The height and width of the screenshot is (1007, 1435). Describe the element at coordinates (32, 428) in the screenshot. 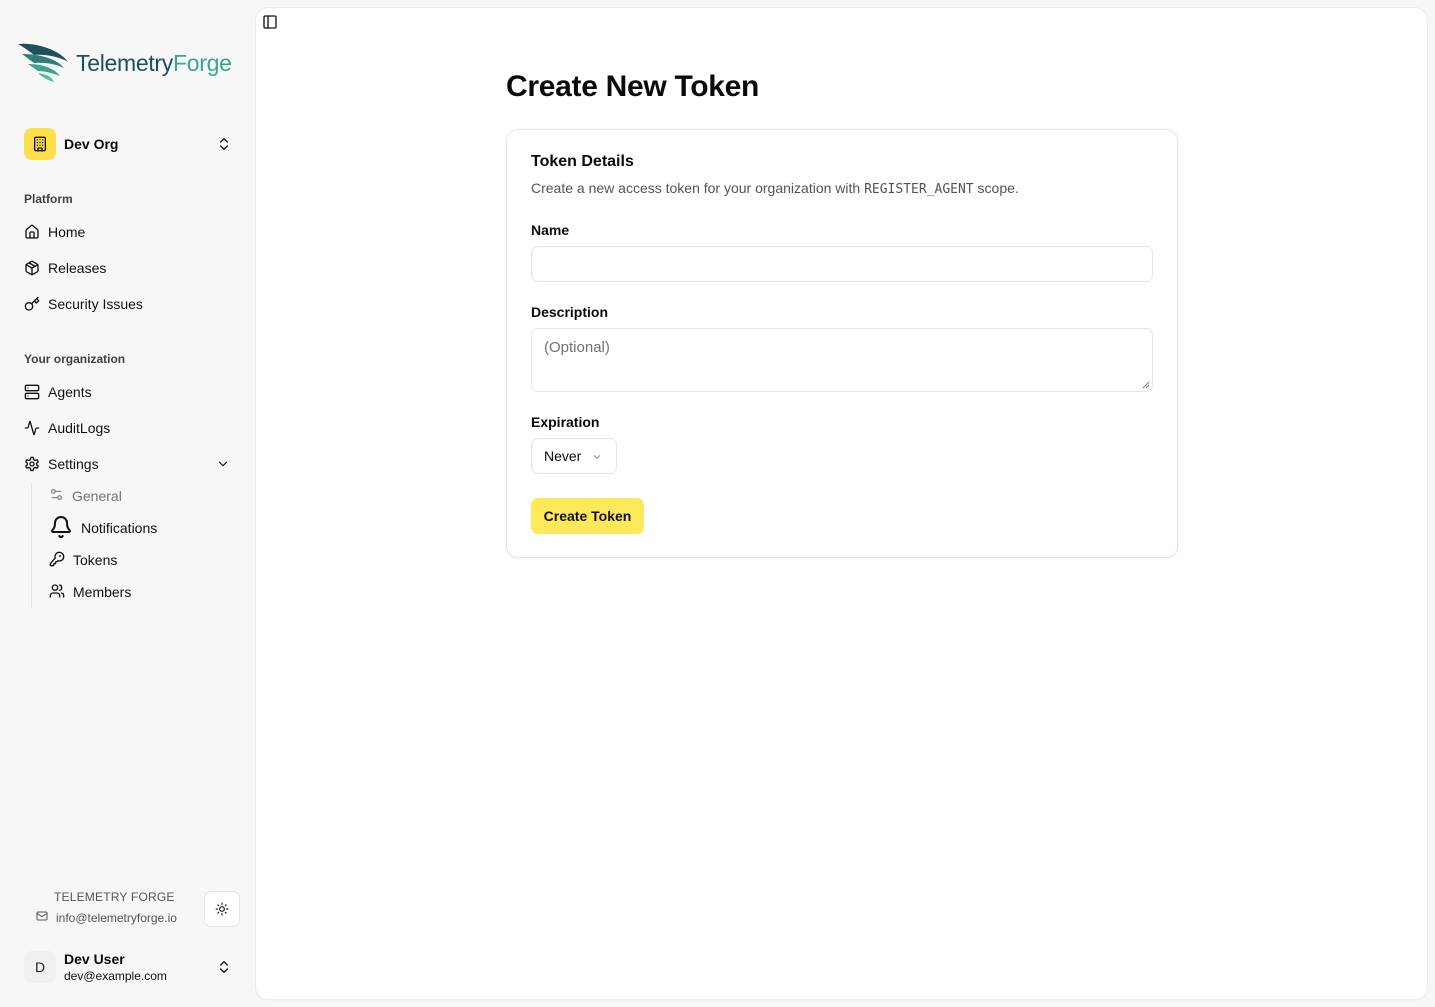

I see `activity-icon` at that location.